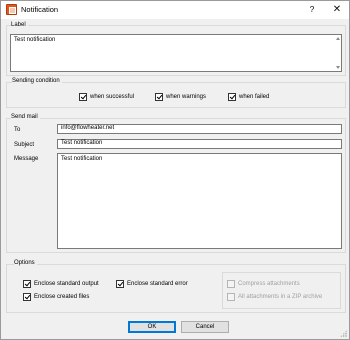 The width and height of the screenshot is (350, 340). Describe the element at coordinates (17, 130) in the screenshot. I see `to-label: To` at that location.